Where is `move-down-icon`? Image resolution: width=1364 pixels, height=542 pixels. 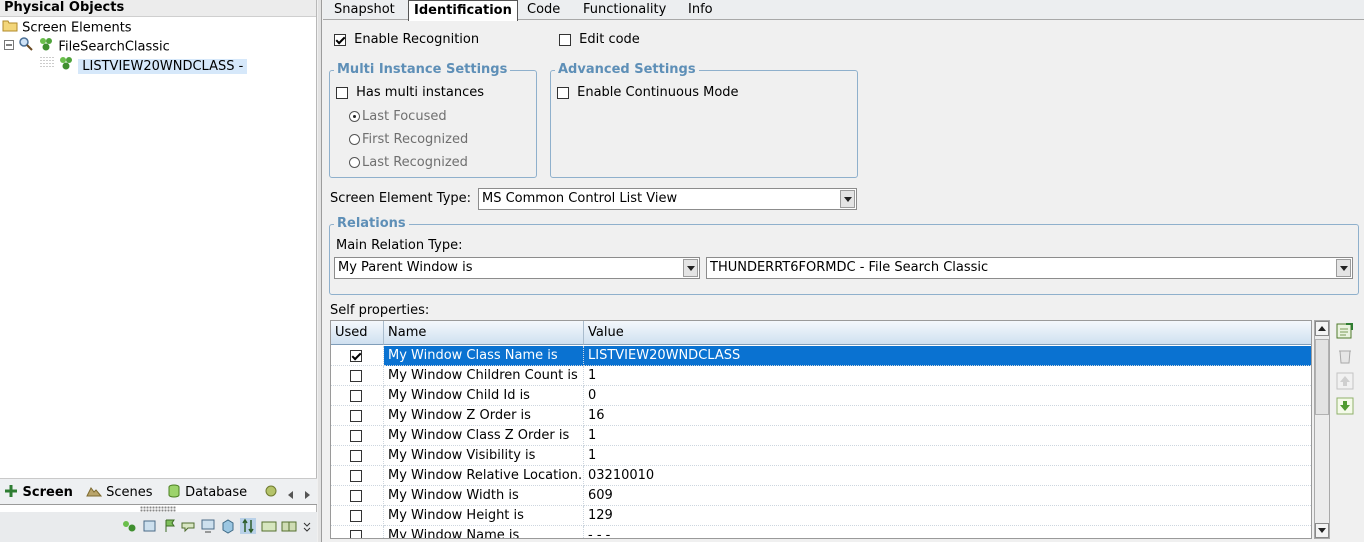 move-down-icon is located at coordinates (1345, 406).